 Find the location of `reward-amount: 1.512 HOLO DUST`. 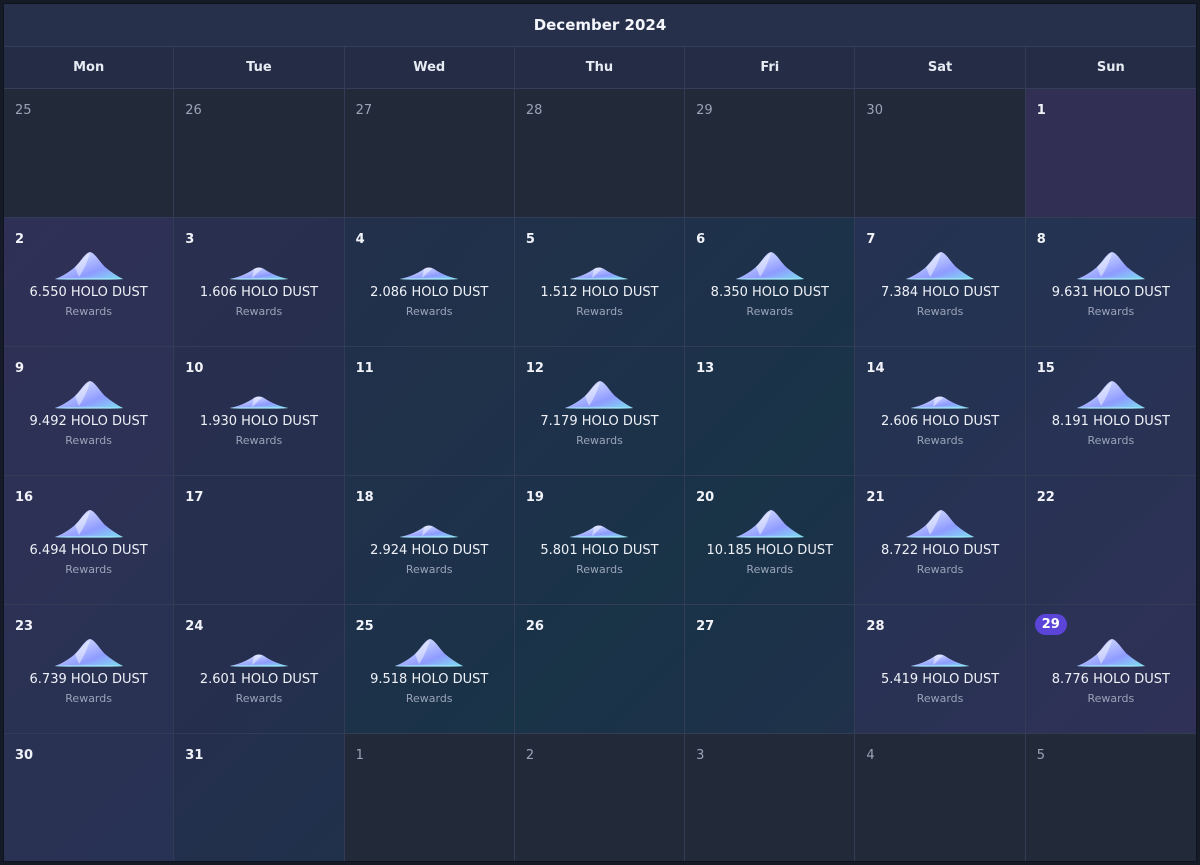

reward-amount: 1.512 HOLO DUST is located at coordinates (599, 292).